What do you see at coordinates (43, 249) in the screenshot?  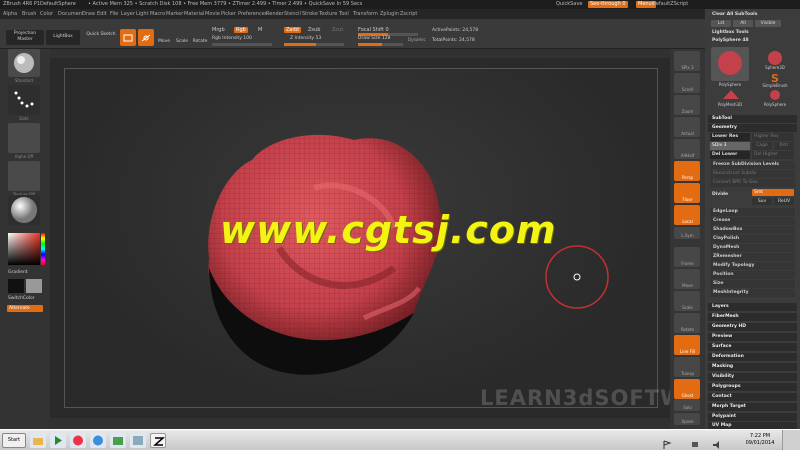 I see `hue-strip` at bounding box center [43, 249].